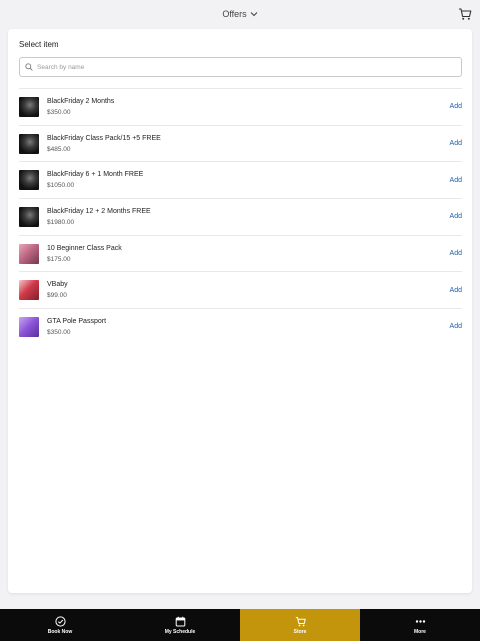 Image resolution: width=480 pixels, height=641 pixels. I want to click on item-price: $485.00, so click(59, 149).